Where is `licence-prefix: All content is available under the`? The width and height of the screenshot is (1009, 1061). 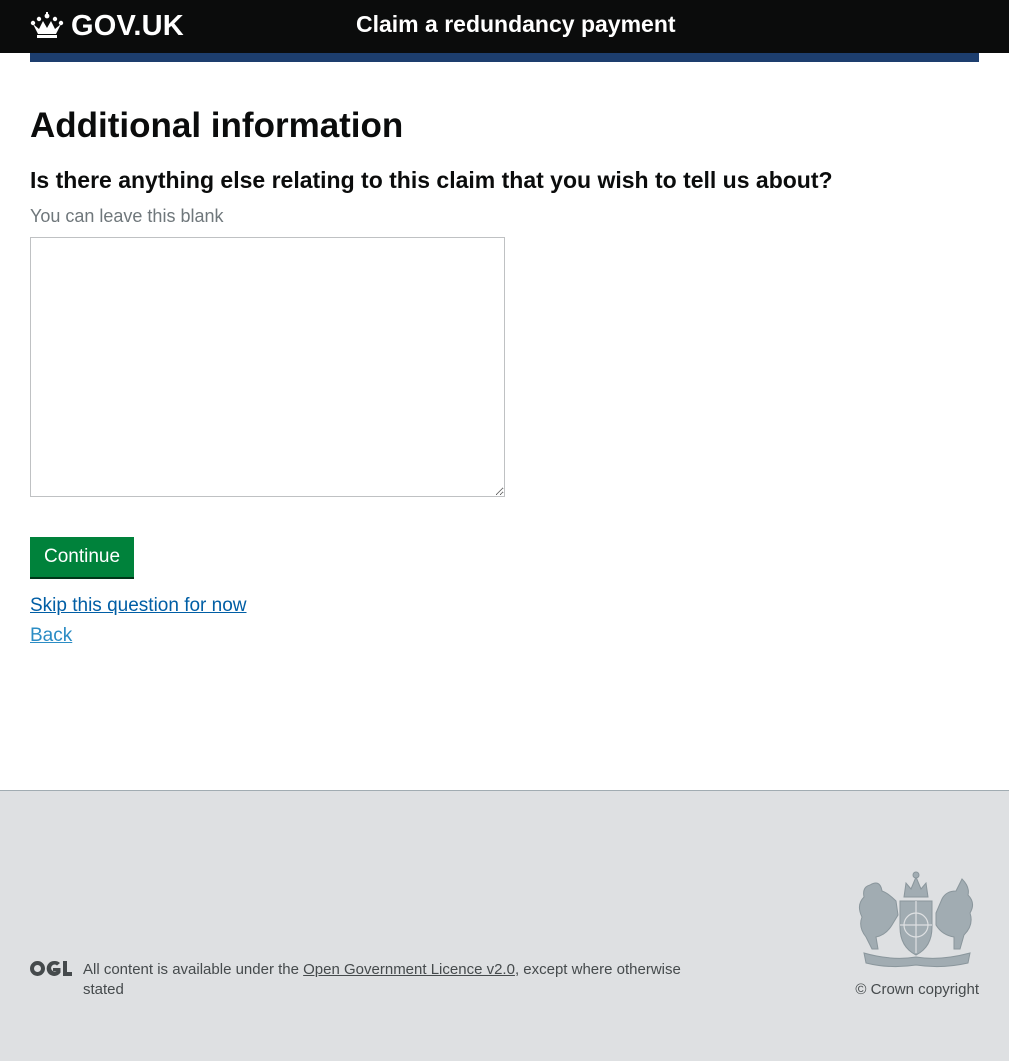 licence-prefix: All content is available under the is located at coordinates (193, 969).